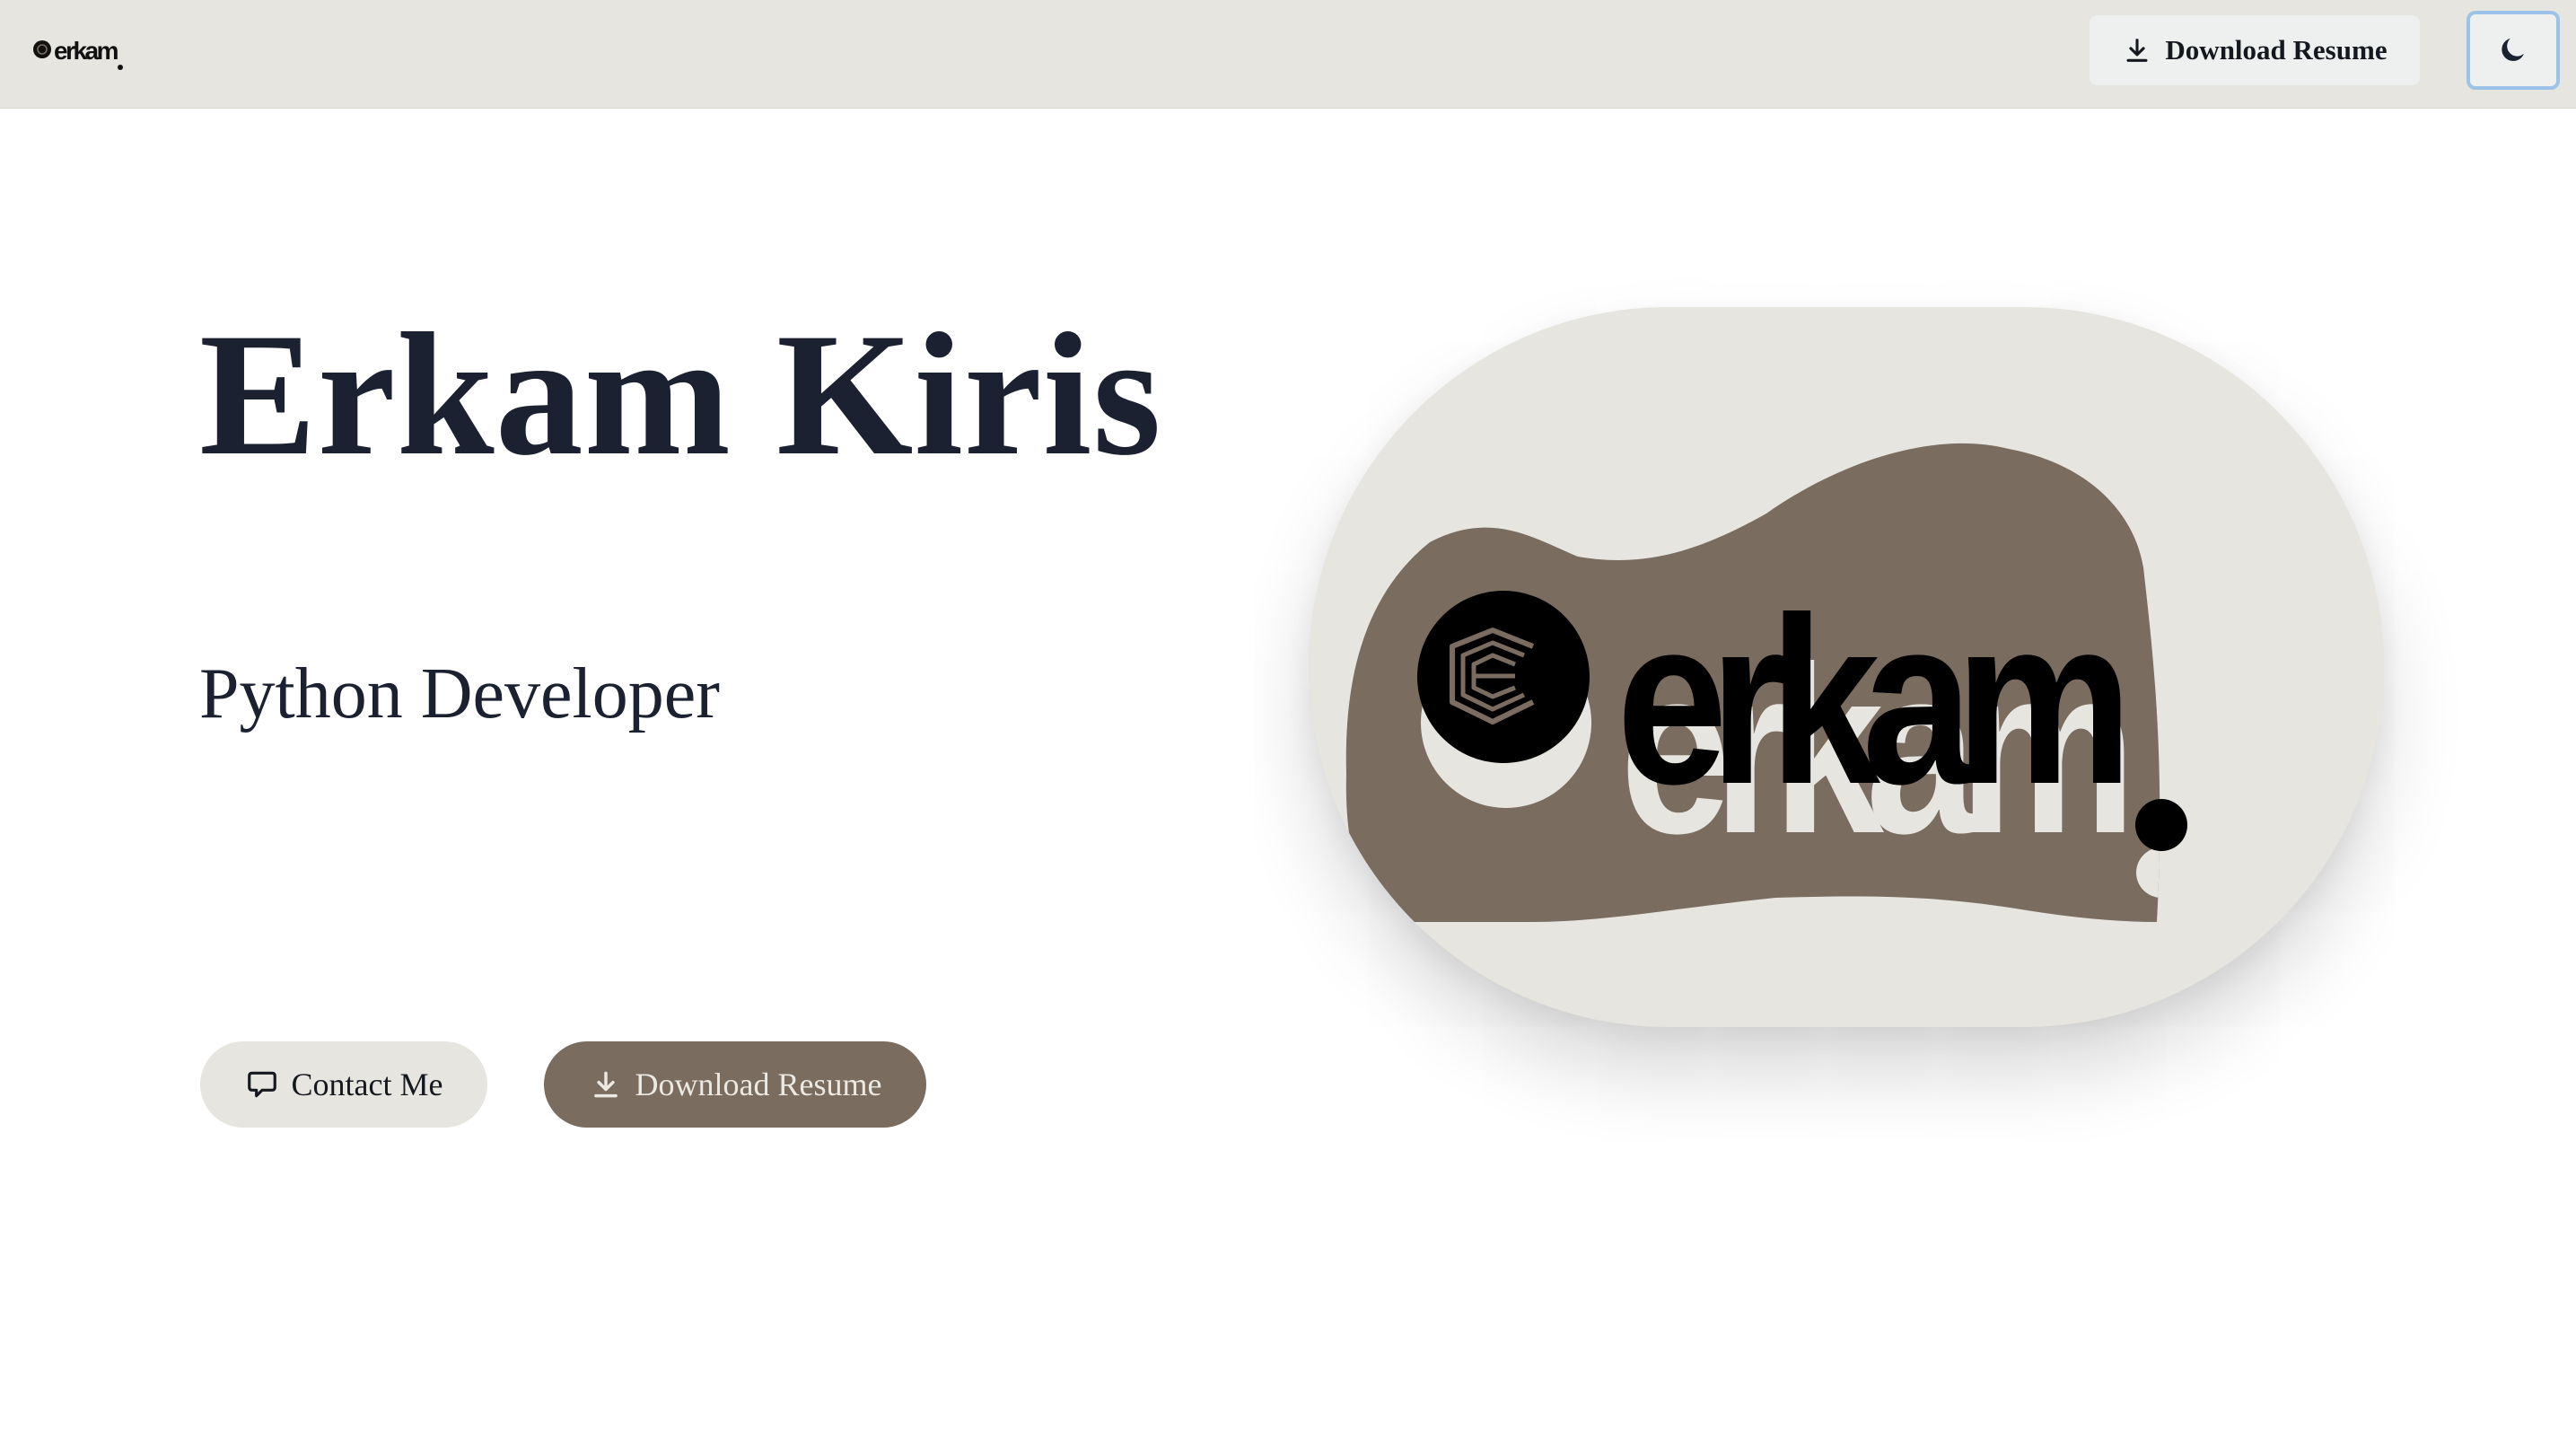 The width and height of the screenshot is (2576, 1431). I want to click on navbar: erkam Download Resume, so click(1288, 54).